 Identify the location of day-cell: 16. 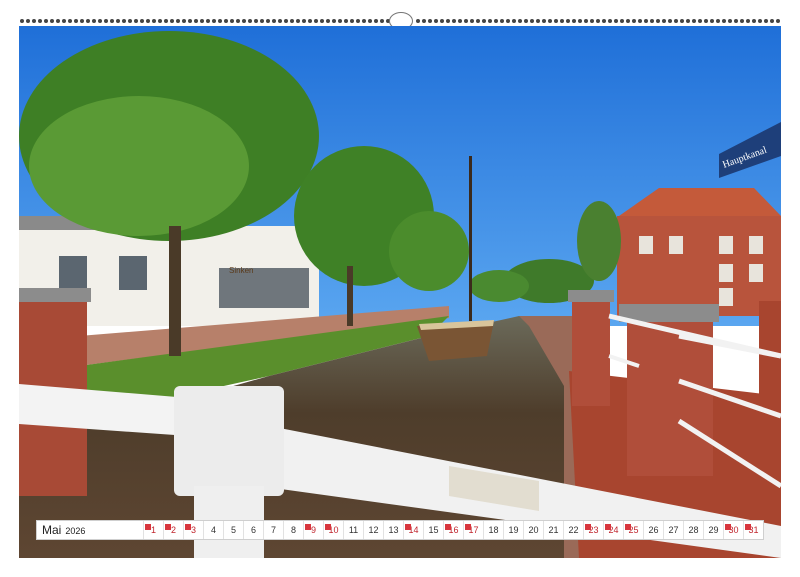
(453, 530).